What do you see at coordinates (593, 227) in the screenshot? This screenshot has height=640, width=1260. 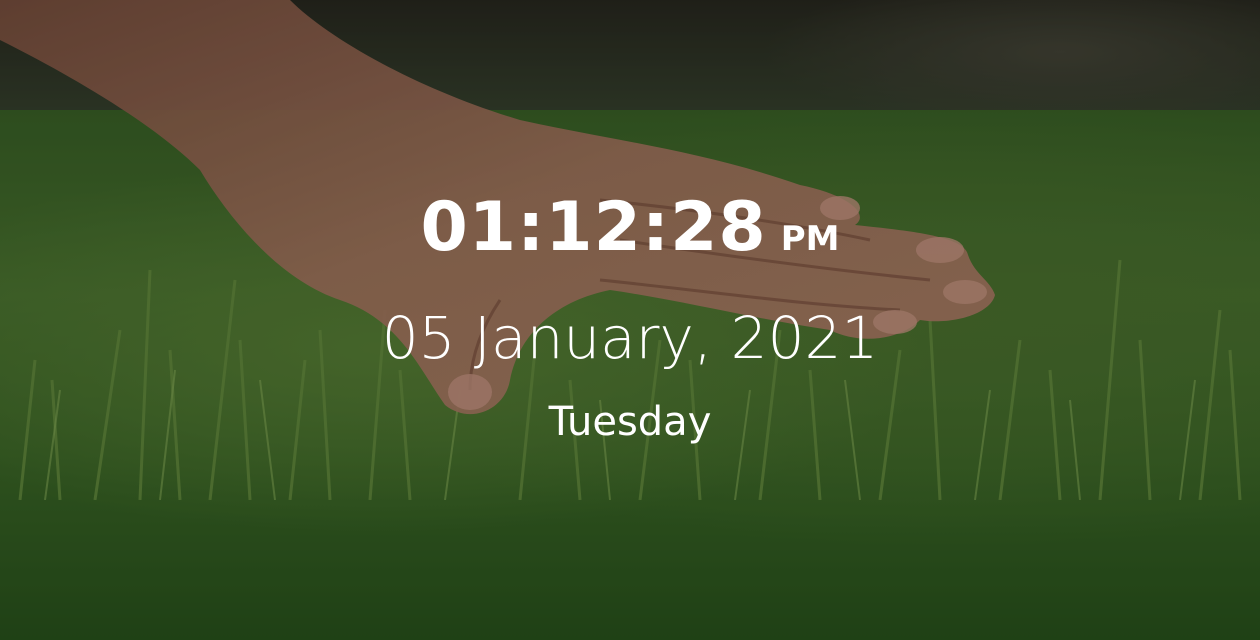 I see `time-text: 01:12:28` at bounding box center [593, 227].